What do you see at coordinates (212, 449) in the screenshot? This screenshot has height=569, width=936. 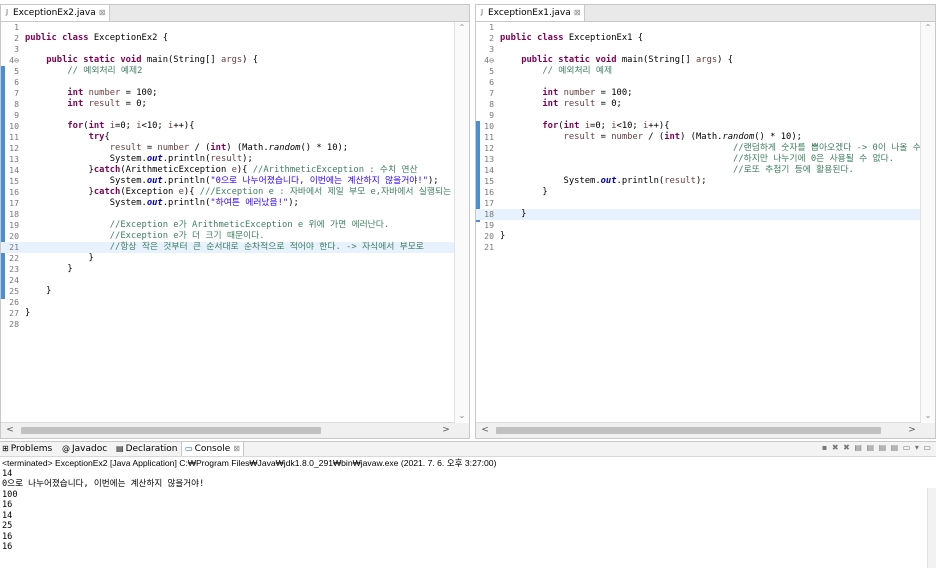 I see `tab-console: ▭ Console ⊠` at bounding box center [212, 449].